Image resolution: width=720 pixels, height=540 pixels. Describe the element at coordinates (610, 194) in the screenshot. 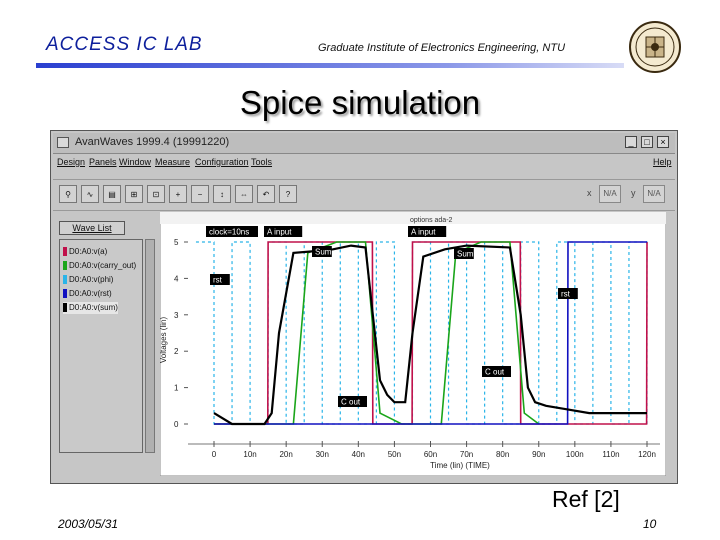

I see `x-readout-value: N/A` at that location.